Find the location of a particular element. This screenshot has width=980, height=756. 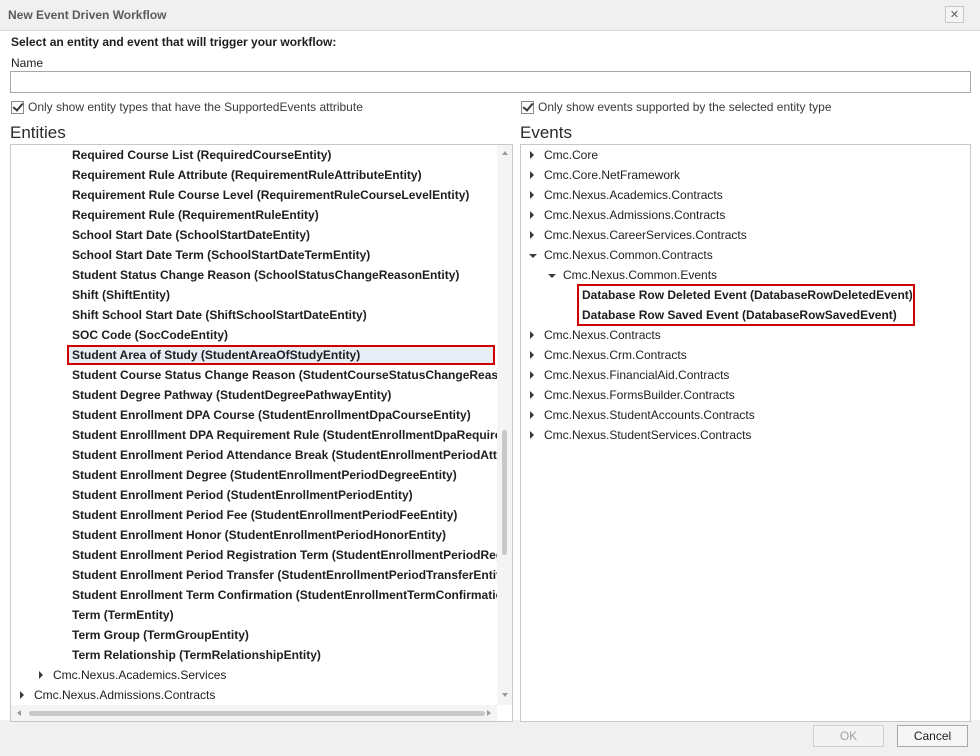

ok-button: OK is located at coordinates (848, 736).